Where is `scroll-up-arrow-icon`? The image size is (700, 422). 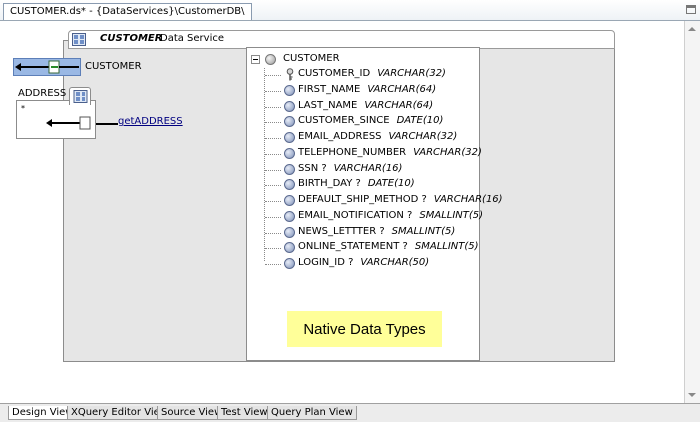
scroll-up-arrow-icon is located at coordinates (692, 29).